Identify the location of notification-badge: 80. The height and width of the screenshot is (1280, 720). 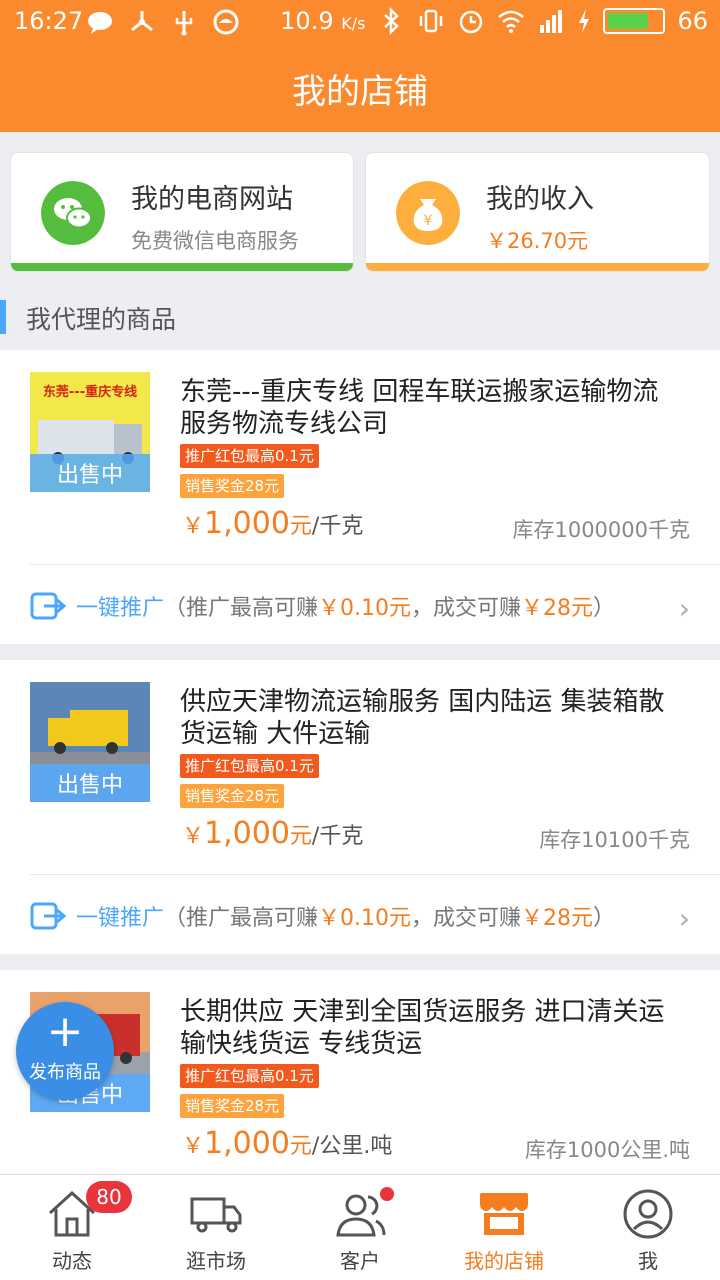
(109, 1197).